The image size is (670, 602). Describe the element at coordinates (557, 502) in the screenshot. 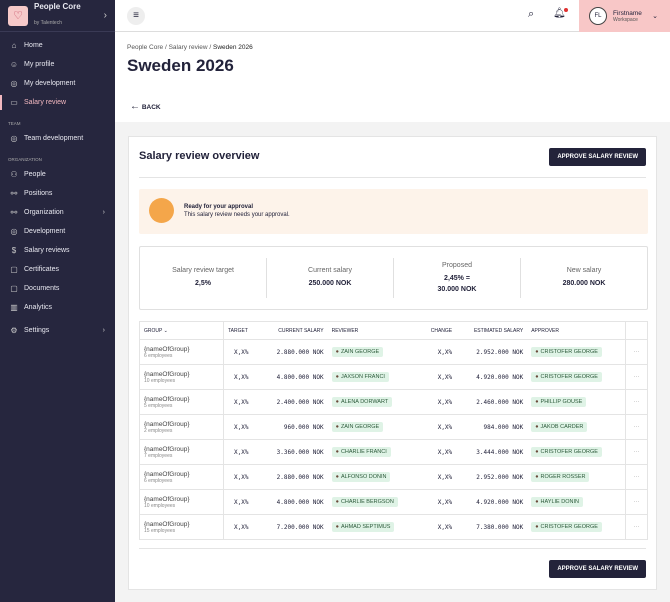

I see `approver-badge: HAYLIE DONIN` at that location.